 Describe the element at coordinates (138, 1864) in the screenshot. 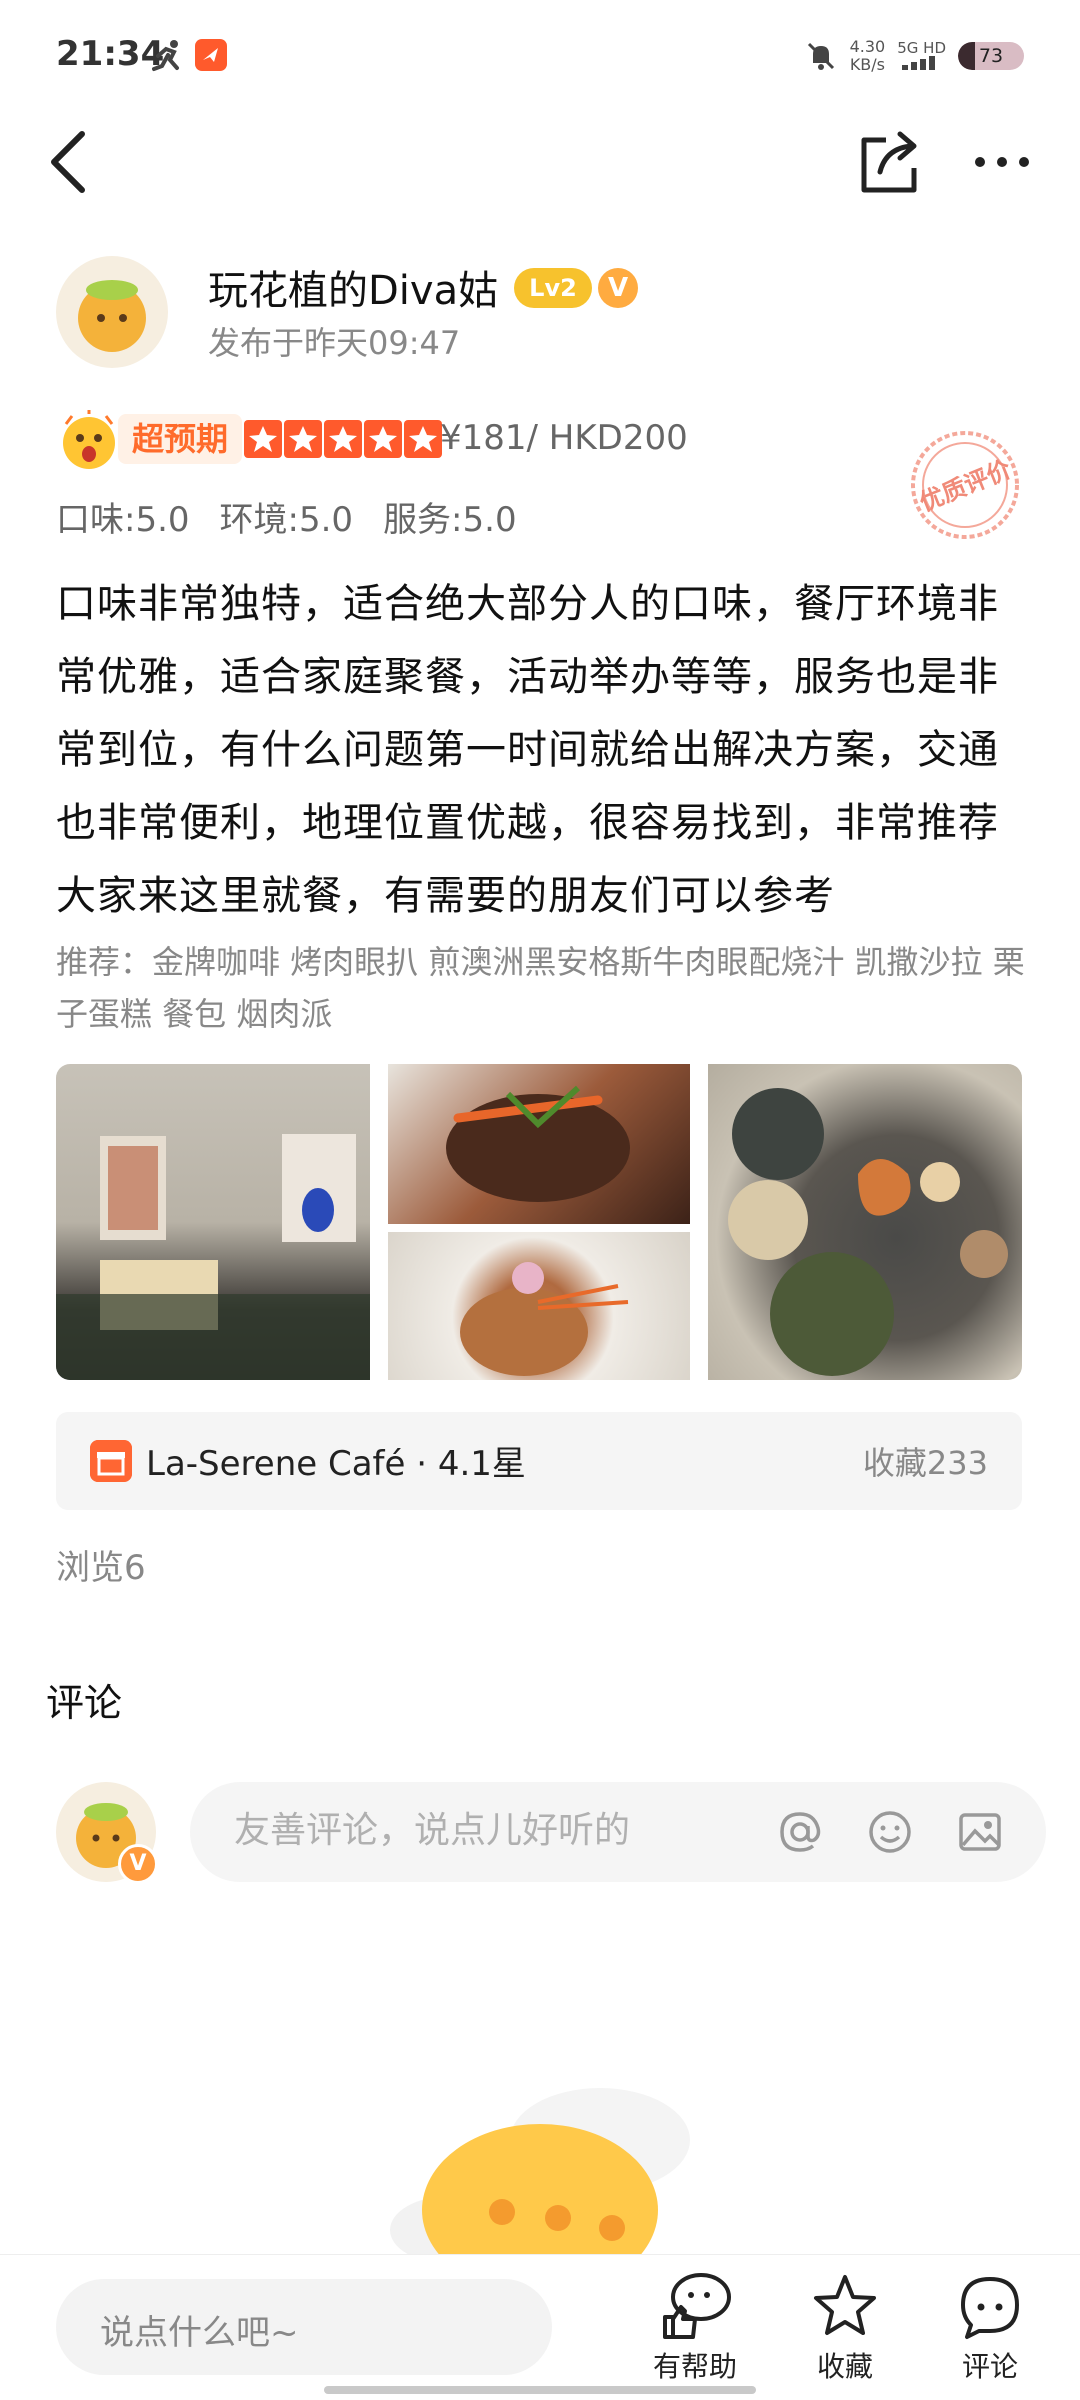

I see `my-verified-badge: V` at that location.